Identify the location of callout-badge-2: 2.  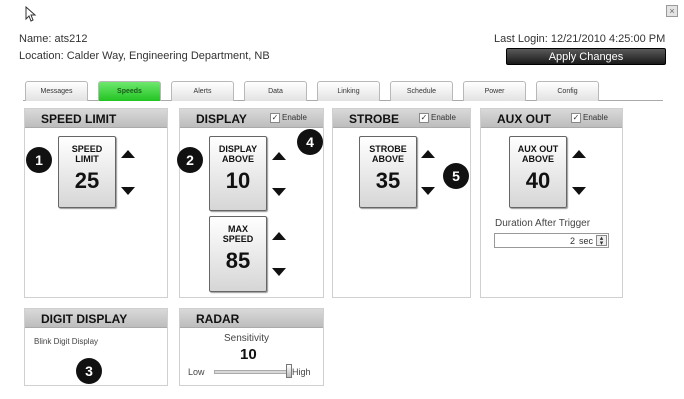
(190, 160).